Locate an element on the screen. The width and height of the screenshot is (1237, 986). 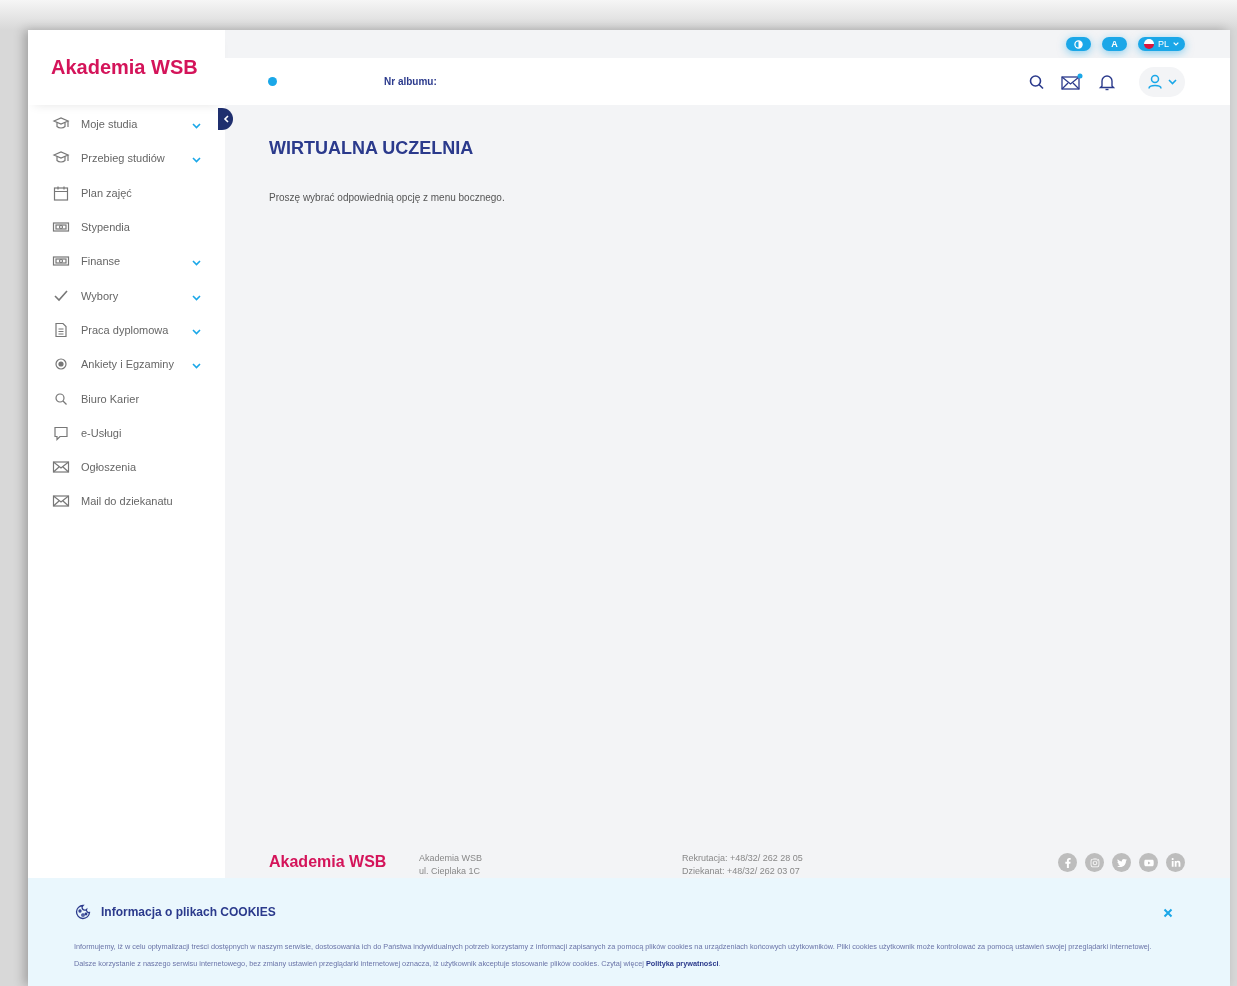
close-icon is located at coordinates (1168, 913).